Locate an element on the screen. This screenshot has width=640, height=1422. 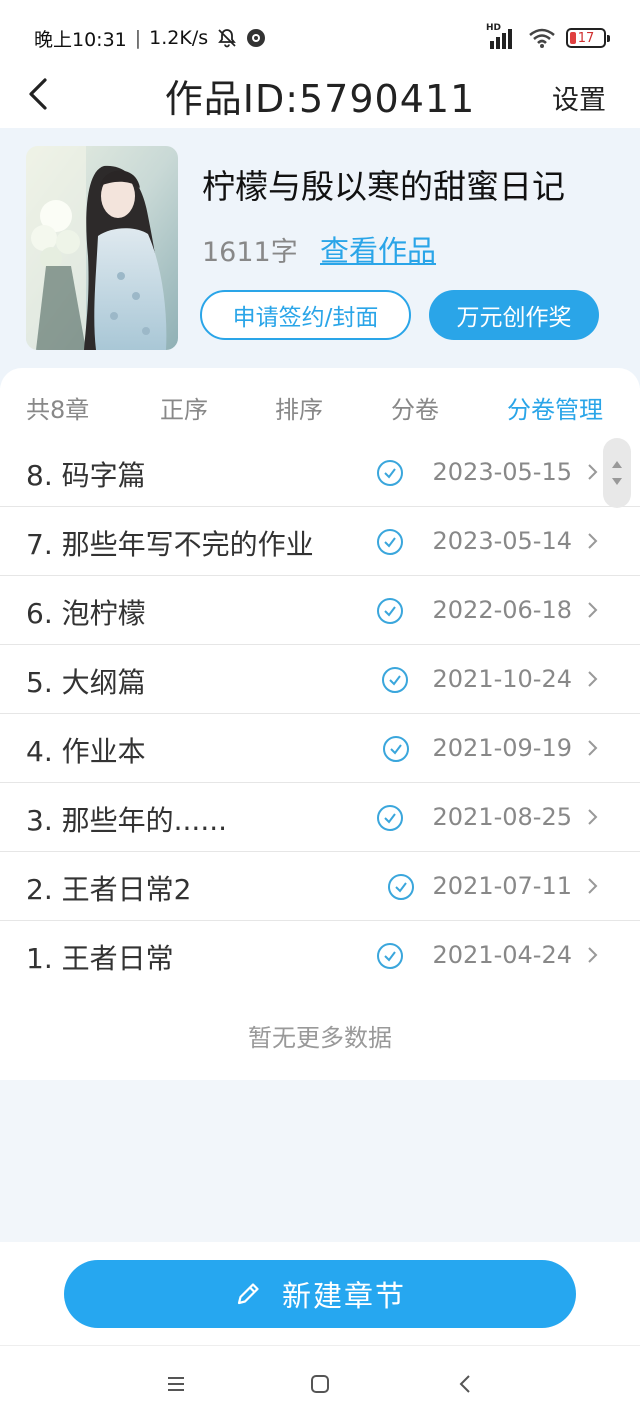
tab-volume-manage: 分卷管理 is located at coordinates (555, 407).